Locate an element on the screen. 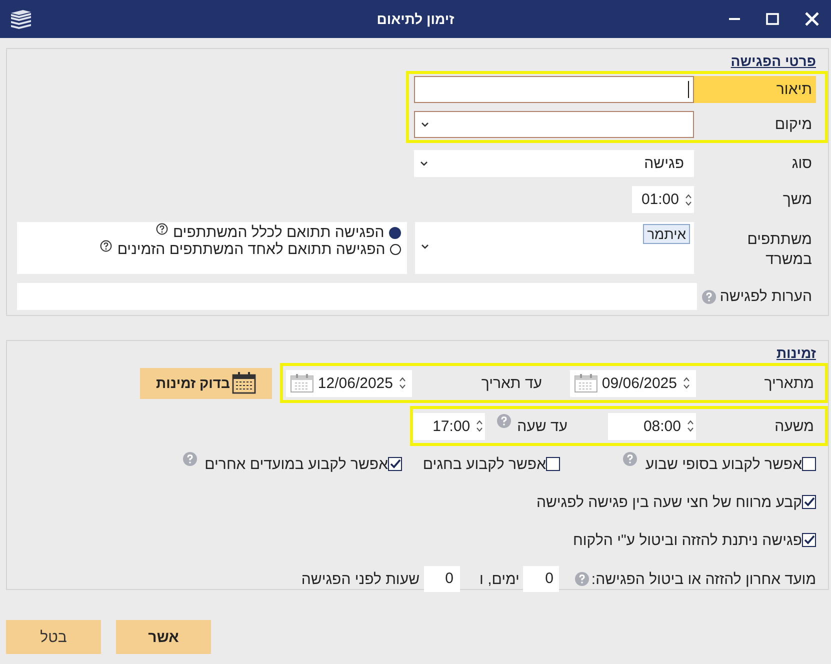  date-field: 12/06/2025 is located at coordinates (349, 383).